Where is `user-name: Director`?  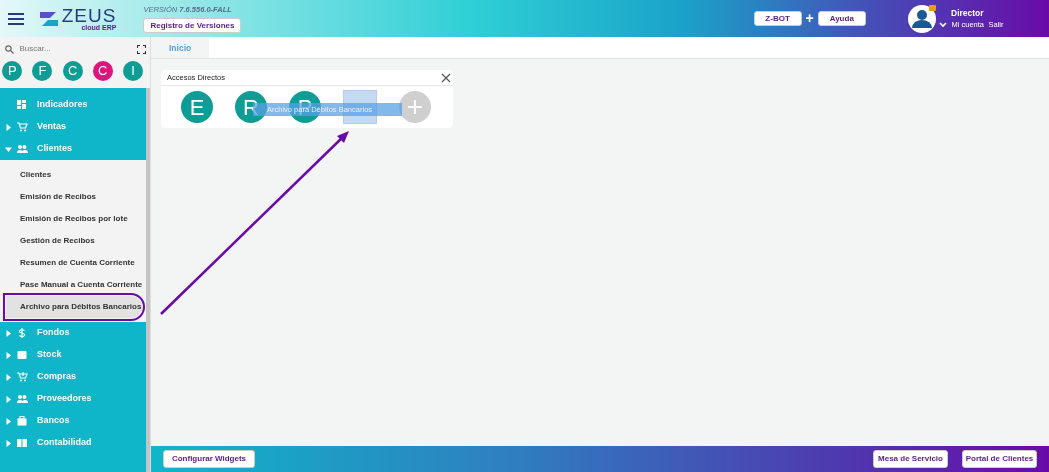 user-name: Director is located at coordinates (968, 13).